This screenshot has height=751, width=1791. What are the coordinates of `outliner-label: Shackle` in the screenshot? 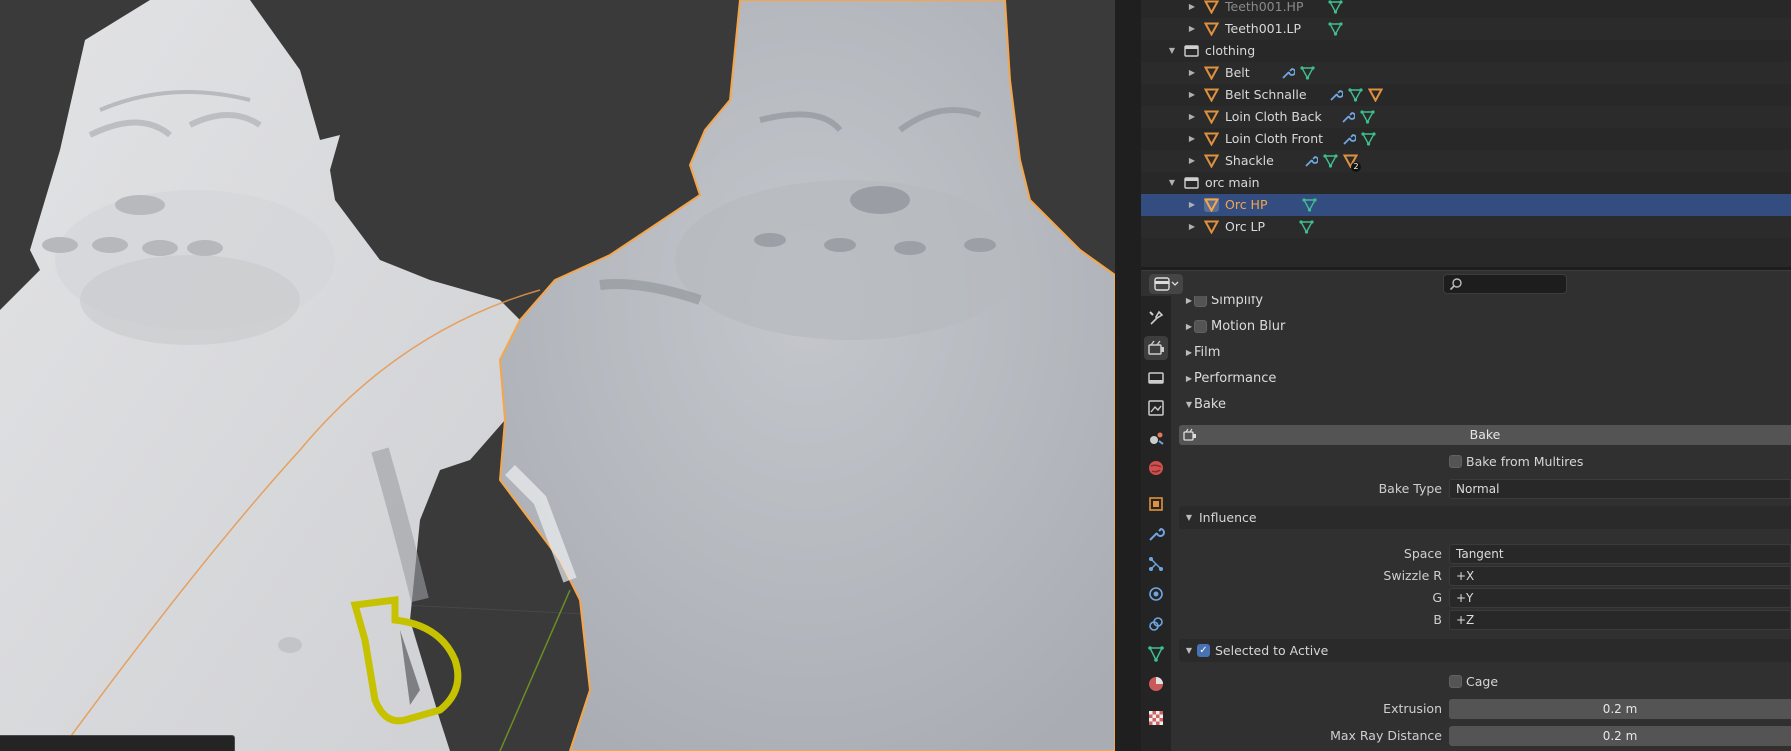 It's located at (1249, 160).